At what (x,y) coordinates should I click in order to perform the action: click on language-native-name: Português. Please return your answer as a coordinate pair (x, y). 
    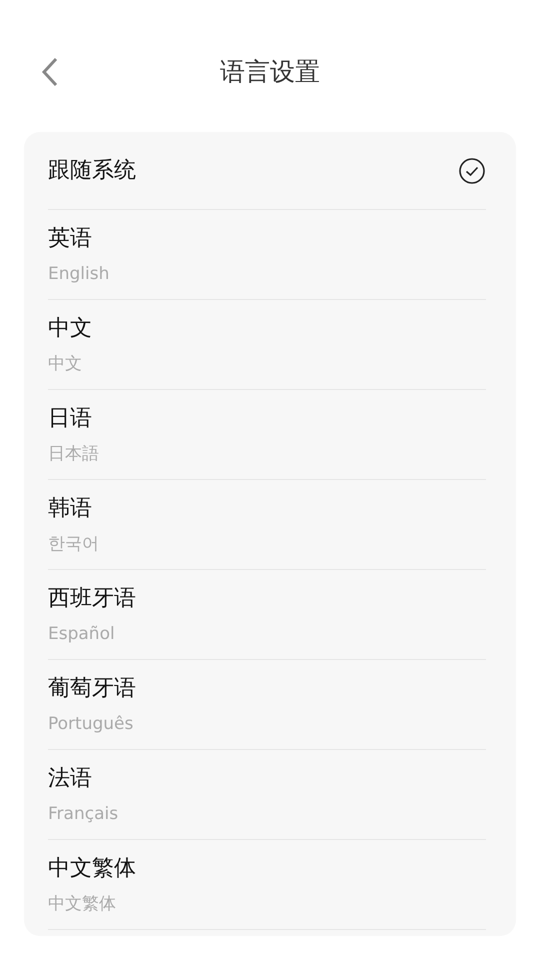
    Looking at the image, I should click on (91, 724).